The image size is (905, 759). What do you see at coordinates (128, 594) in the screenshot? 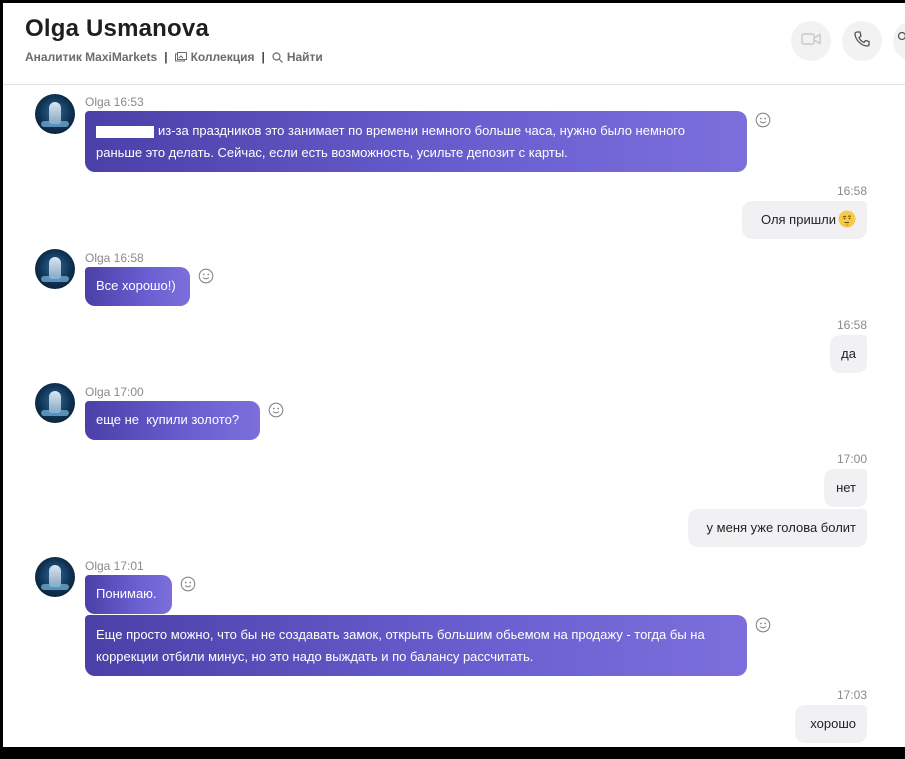
I see `message-bubble-incoming: Понимаю.` at bounding box center [128, 594].